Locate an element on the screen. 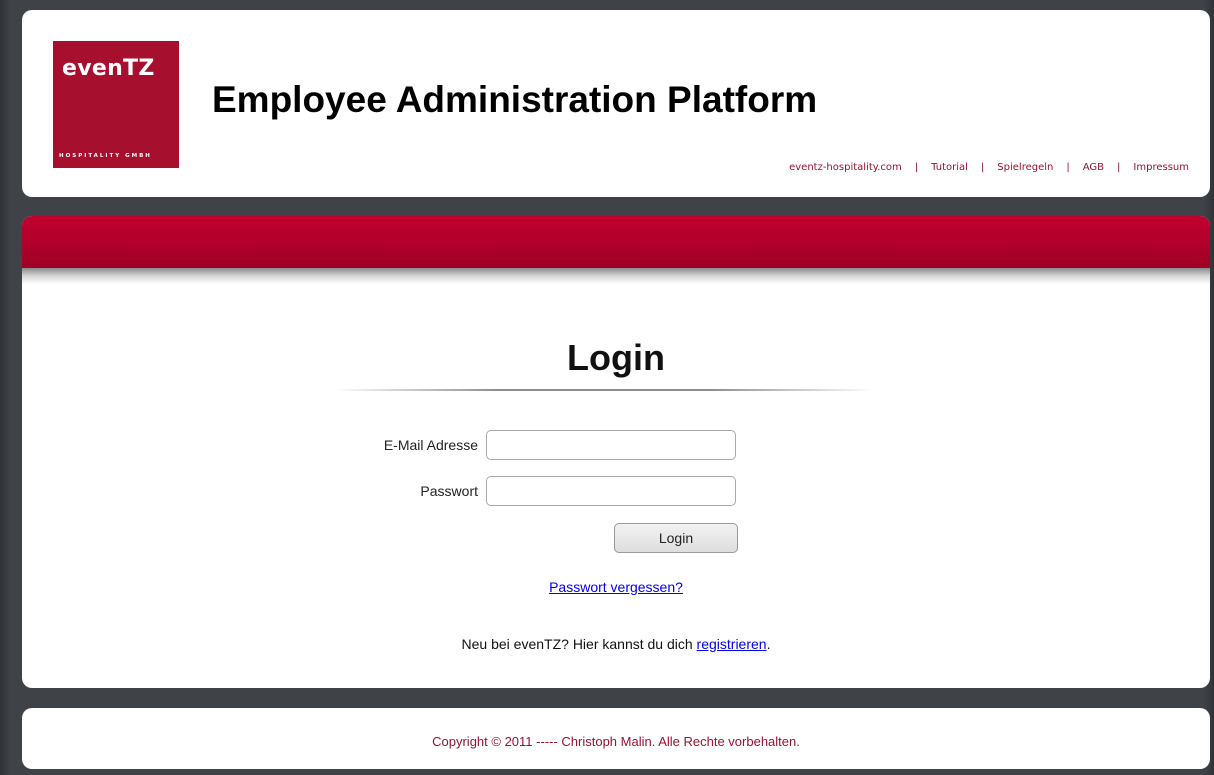  forgot-password-row: Passwort vergessen? is located at coordinates (616, 587).